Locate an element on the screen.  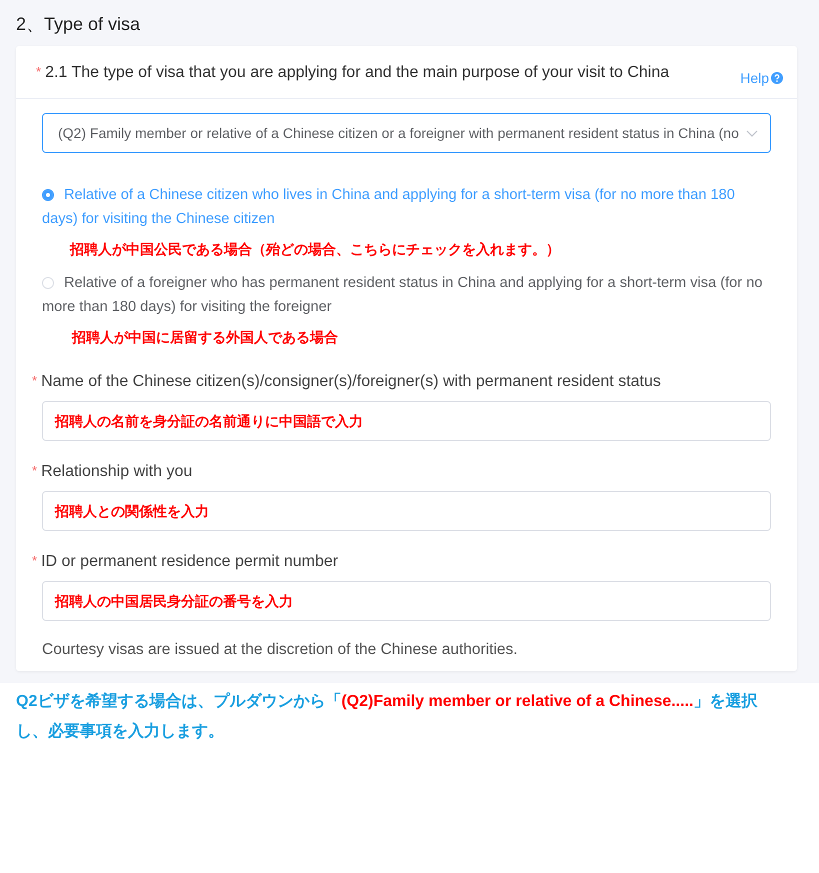
visa-type-dropdown: (Q2) Family member or relative of a Chinese citizen or a foreigner with permanent resident status in China (no is located at coordinates (406, 133).